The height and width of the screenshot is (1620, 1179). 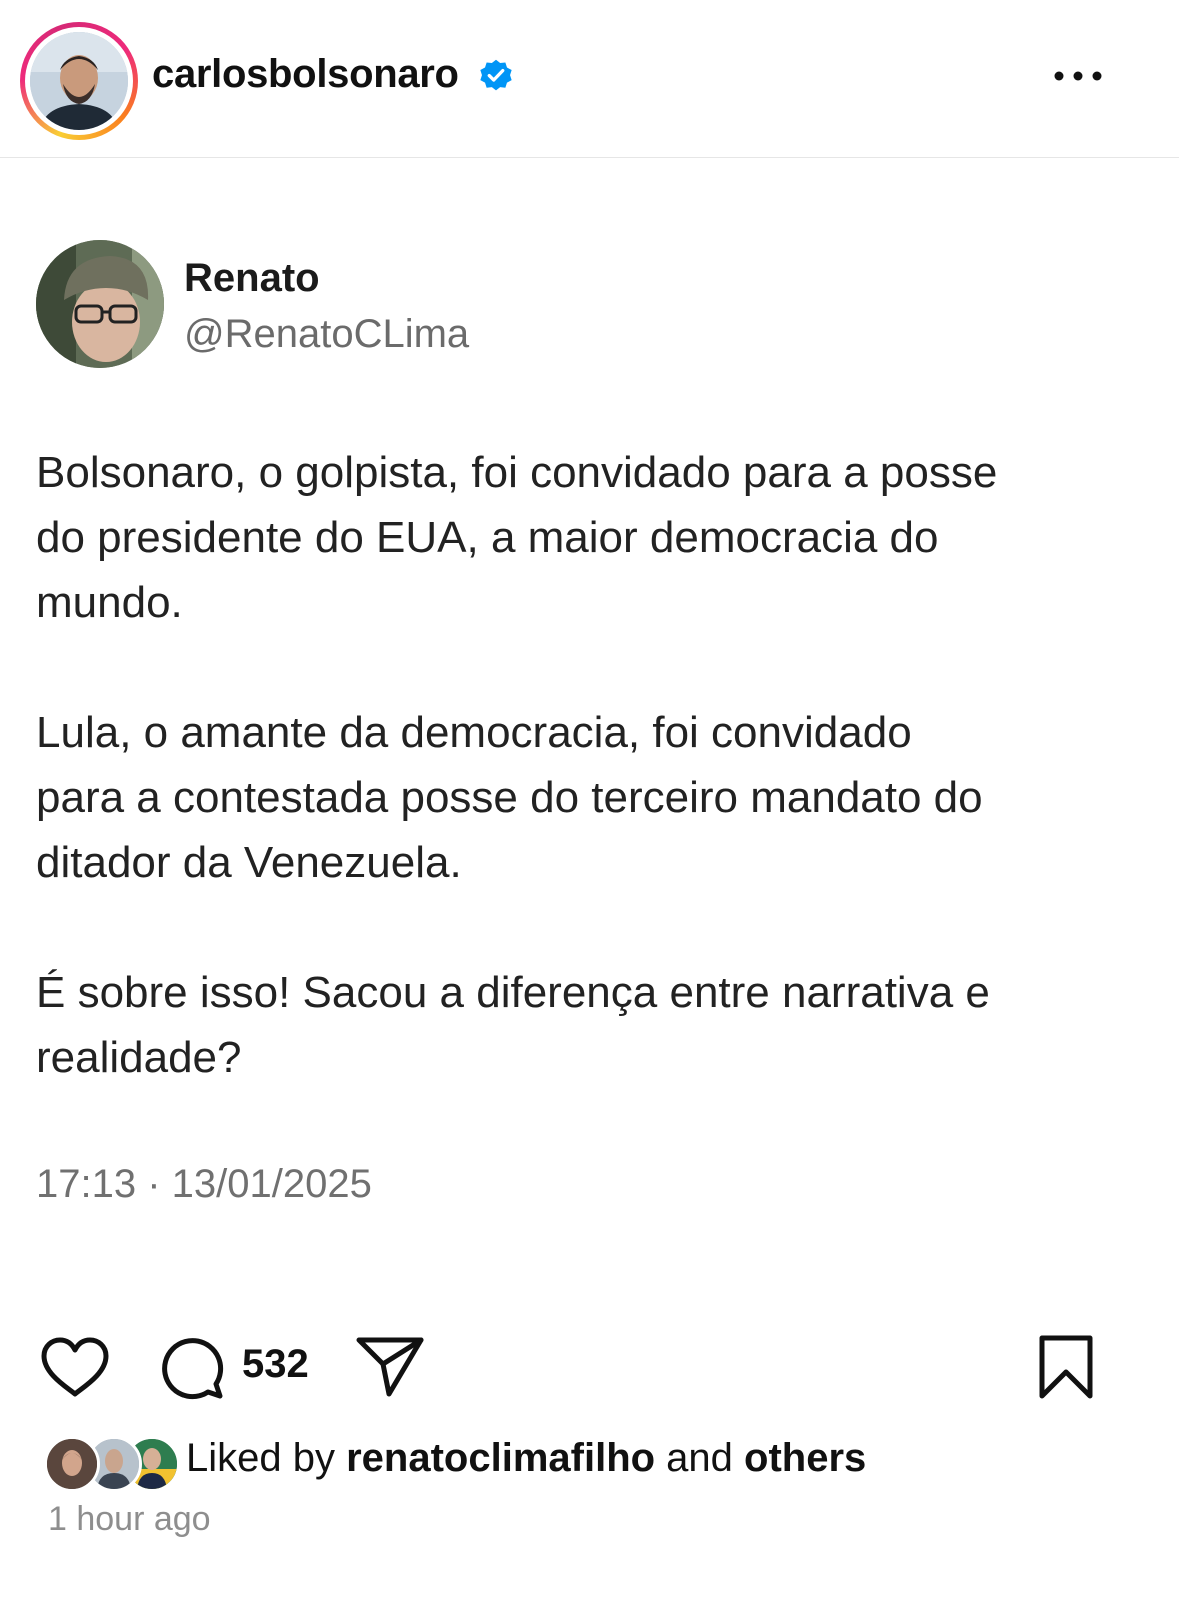 I want to click on comment-count: 532, so click(x=275, y=1364).